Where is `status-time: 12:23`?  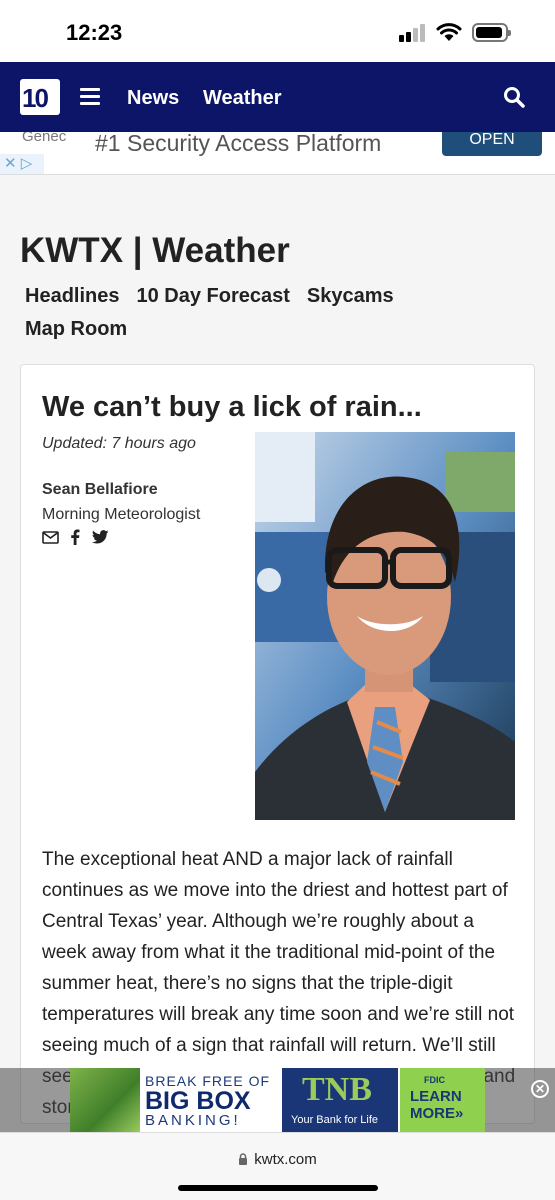
status-time: 12:23 is located at coordinates (94, 32).